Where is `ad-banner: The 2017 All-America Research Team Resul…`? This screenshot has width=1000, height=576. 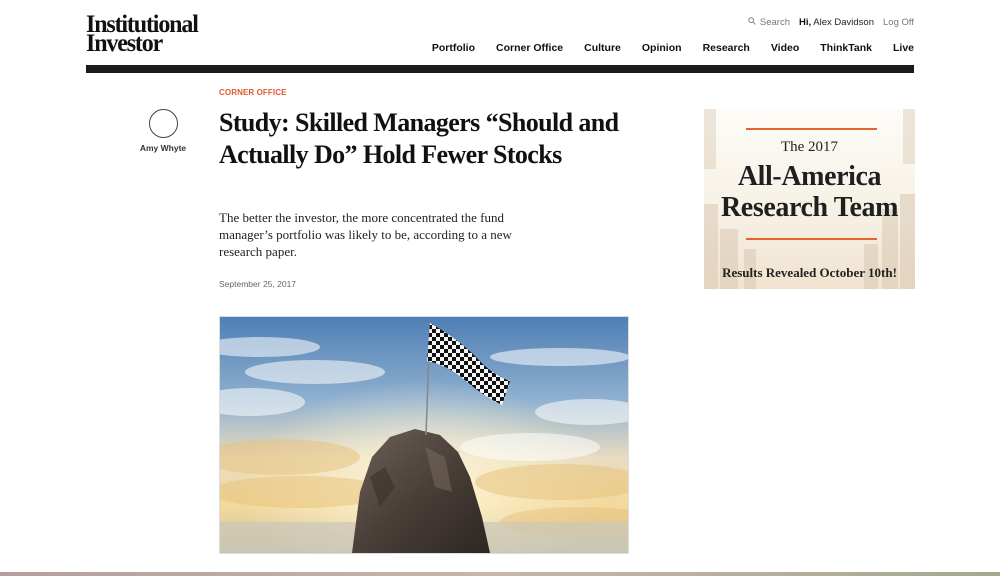
ad-banner: The 2017 All-America Research Team Resul… is located at coordinates (809, 199).